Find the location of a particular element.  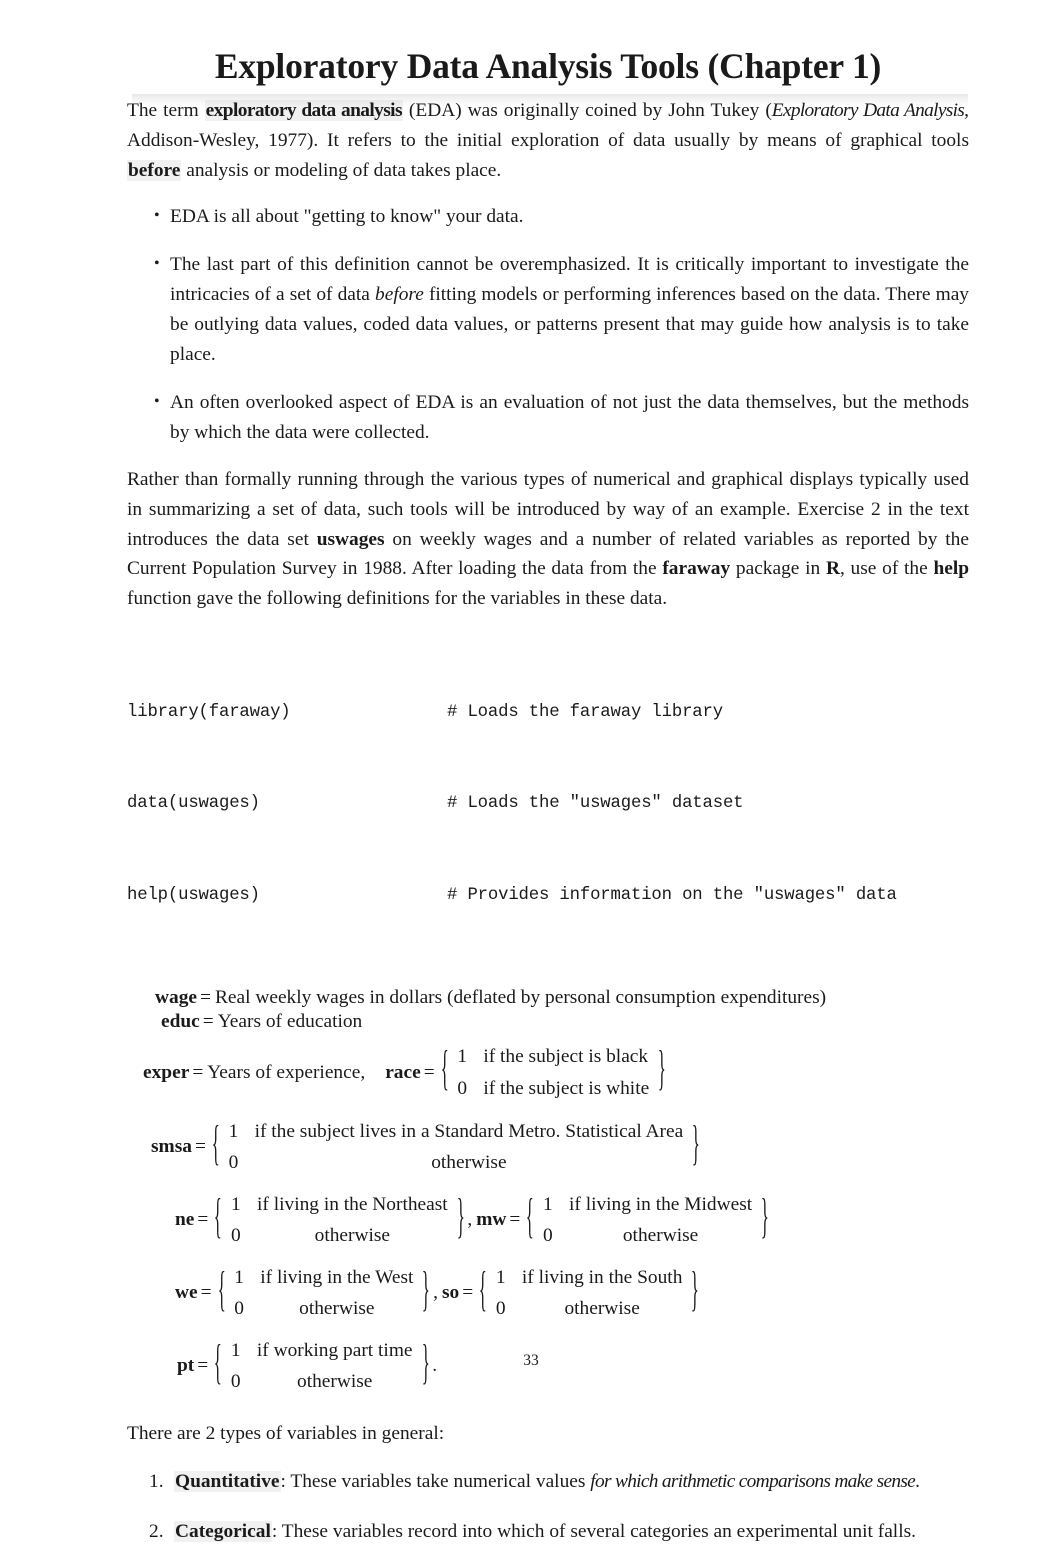

type-term-quantitative: Quantitative is located at coordinates (227, 1482).